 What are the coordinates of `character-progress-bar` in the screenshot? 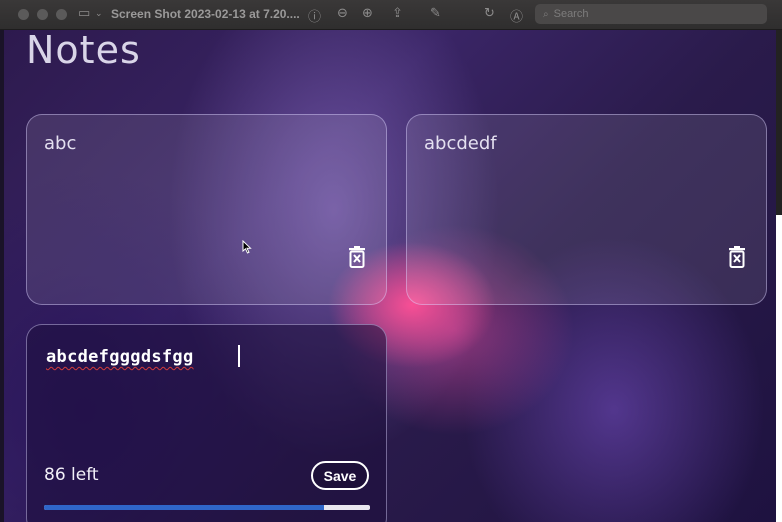 It's located at (207, 507).